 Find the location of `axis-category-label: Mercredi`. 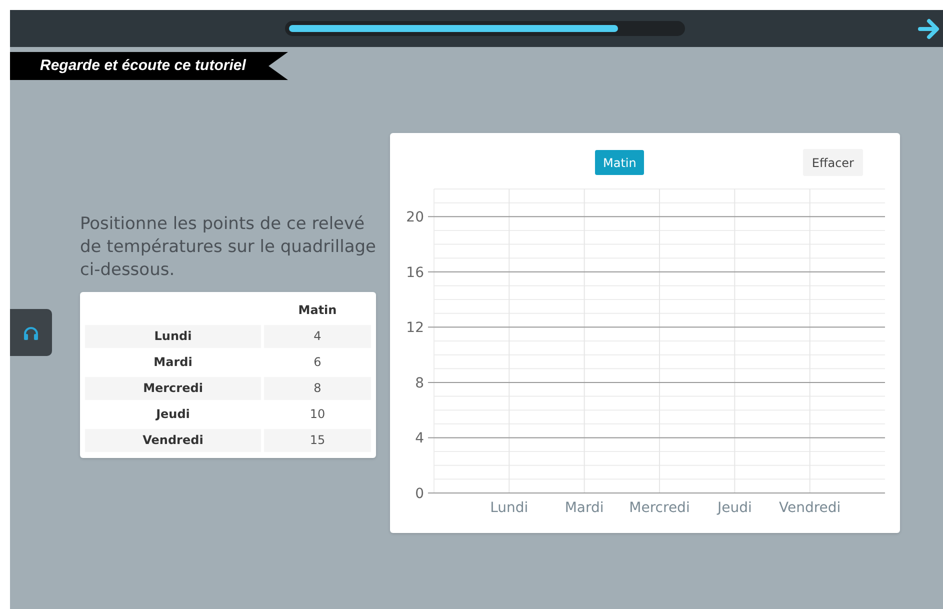

axis-category-label: Mercredi is located at coordinates (659, 508).